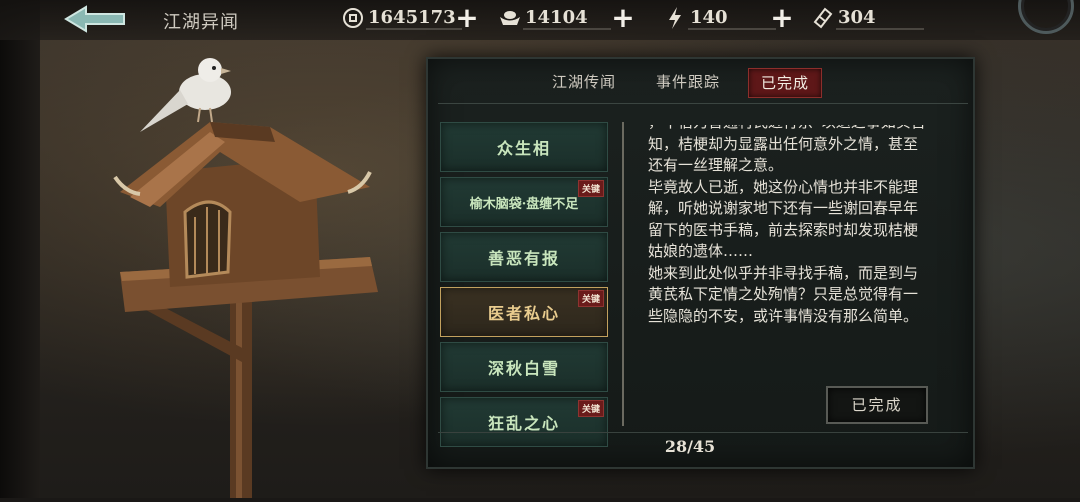 This screenshot has height=502, width=1080. I want to click on event-label: 医者私心, so click(523, 313).